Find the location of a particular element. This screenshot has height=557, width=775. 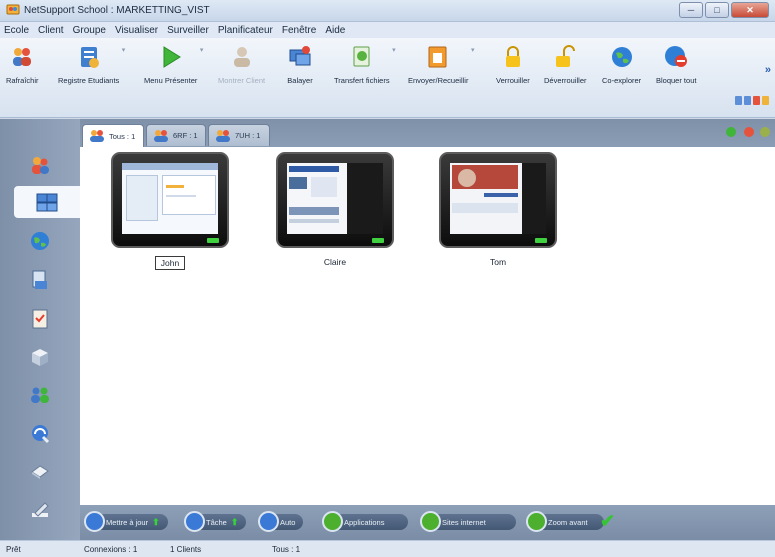

menu-groupe: Groupe is located at coordinates (89, 30).